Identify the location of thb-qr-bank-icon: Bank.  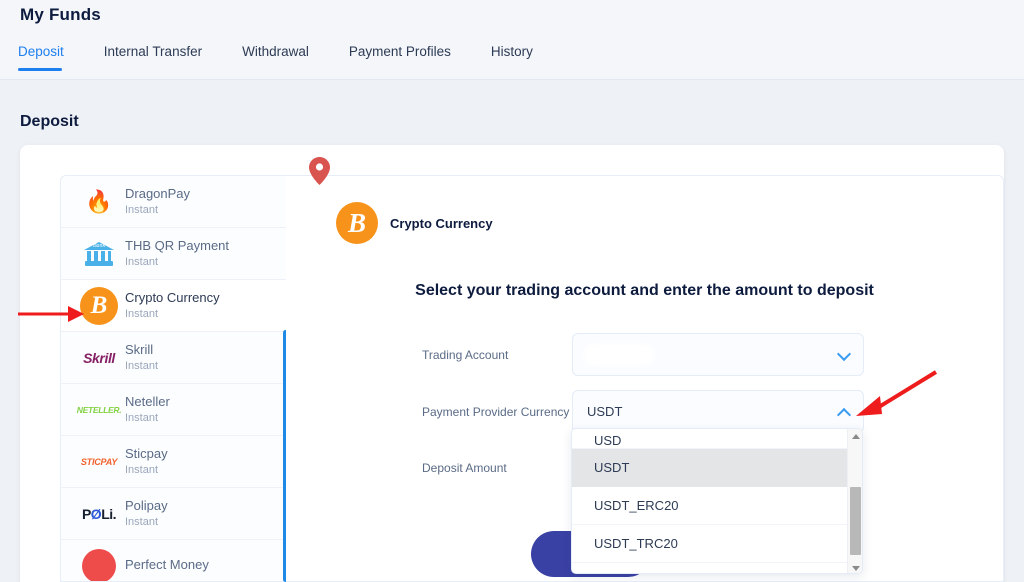
(99, 254).